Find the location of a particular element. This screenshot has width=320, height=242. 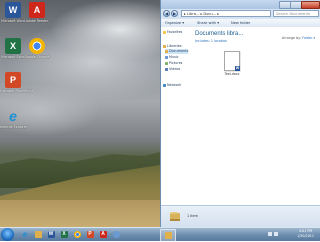

desktop-icon-excel: X Microsoft Excel is located at coordinates (13, 48).